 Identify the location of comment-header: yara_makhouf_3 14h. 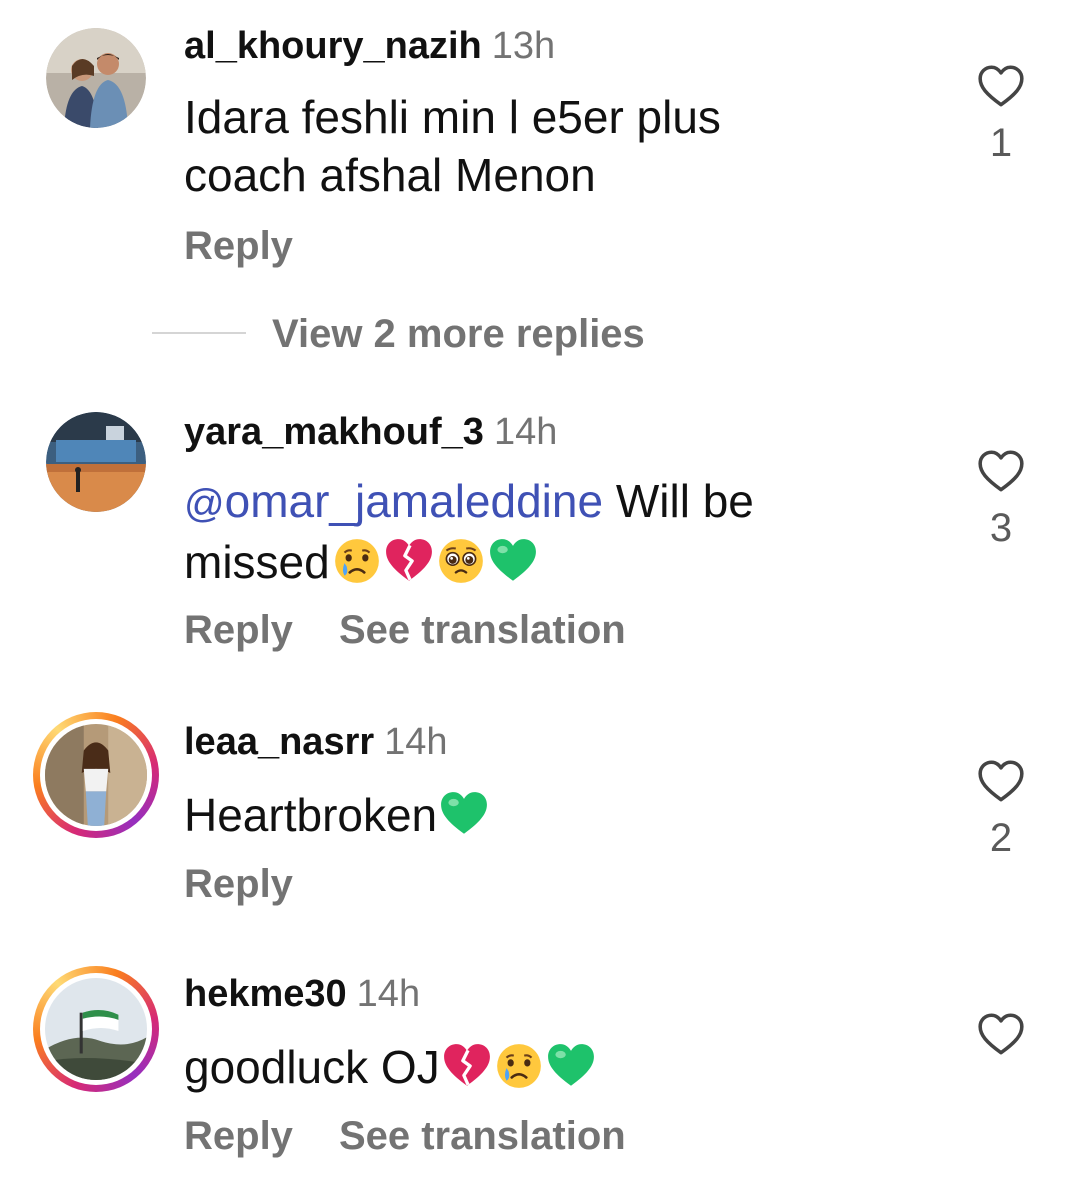
(370, 432).